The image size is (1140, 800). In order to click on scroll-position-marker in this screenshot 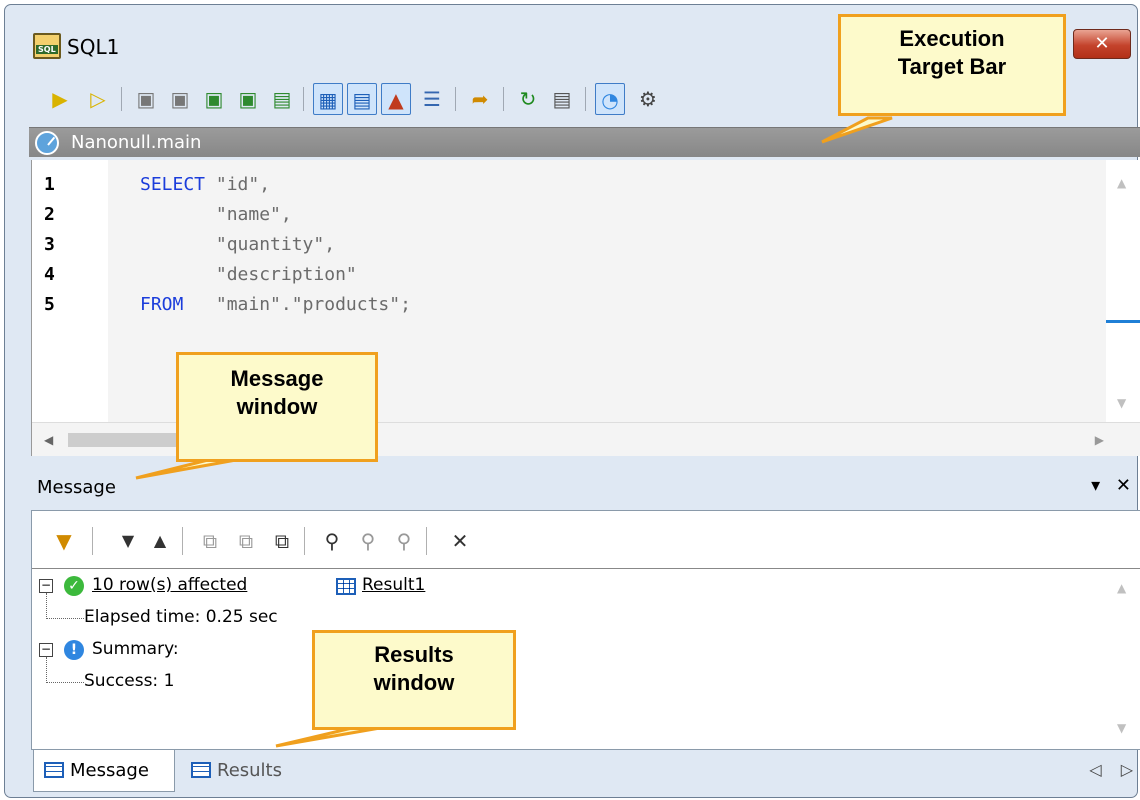, I will do `click(1123, 321)`.